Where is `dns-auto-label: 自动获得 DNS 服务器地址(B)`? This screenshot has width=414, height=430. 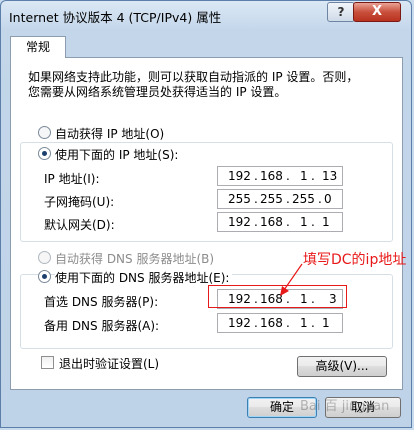
dns-auto-label: 自动获得 DNS 服务器地址(B) is located at coordinates (134, 258).